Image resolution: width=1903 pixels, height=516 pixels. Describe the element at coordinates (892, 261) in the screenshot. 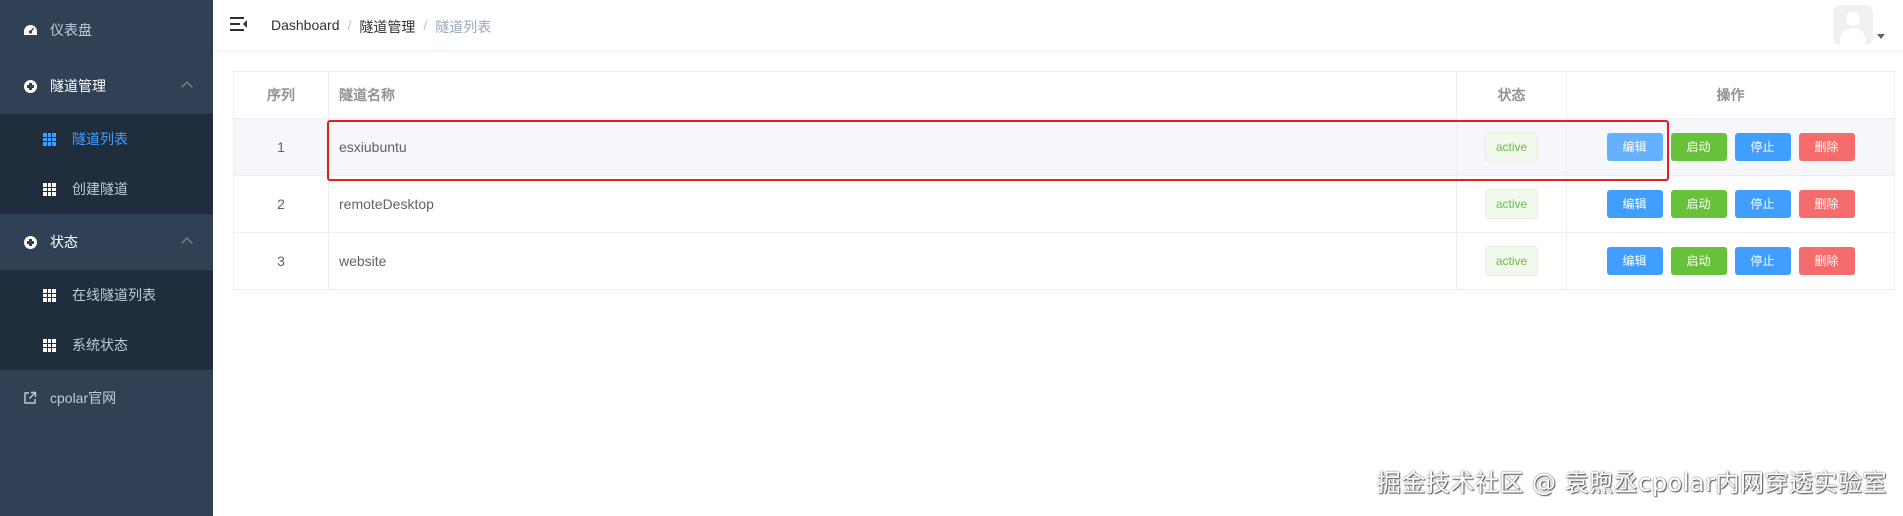

I see `row-tunnel-name: website` at that location.